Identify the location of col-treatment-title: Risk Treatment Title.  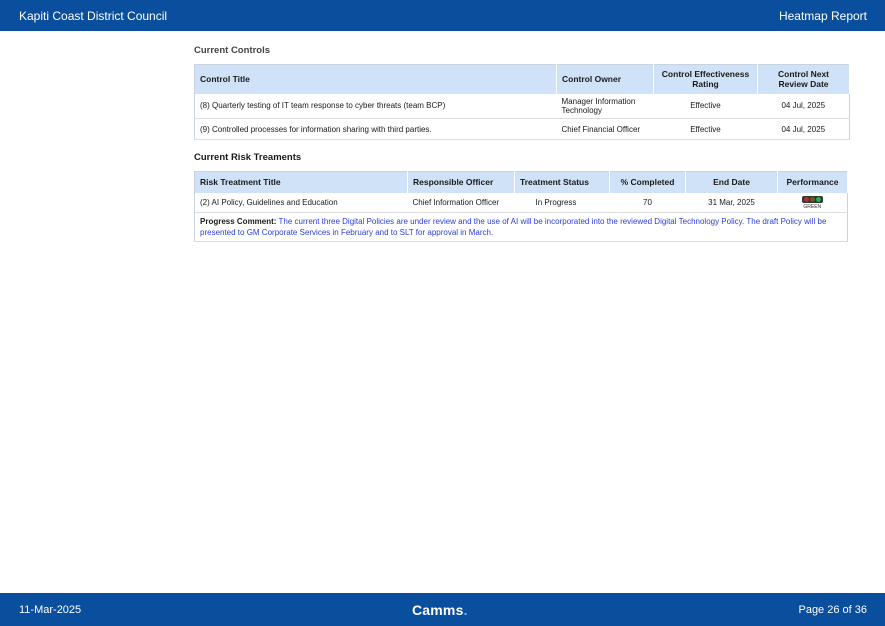
(301, 182).